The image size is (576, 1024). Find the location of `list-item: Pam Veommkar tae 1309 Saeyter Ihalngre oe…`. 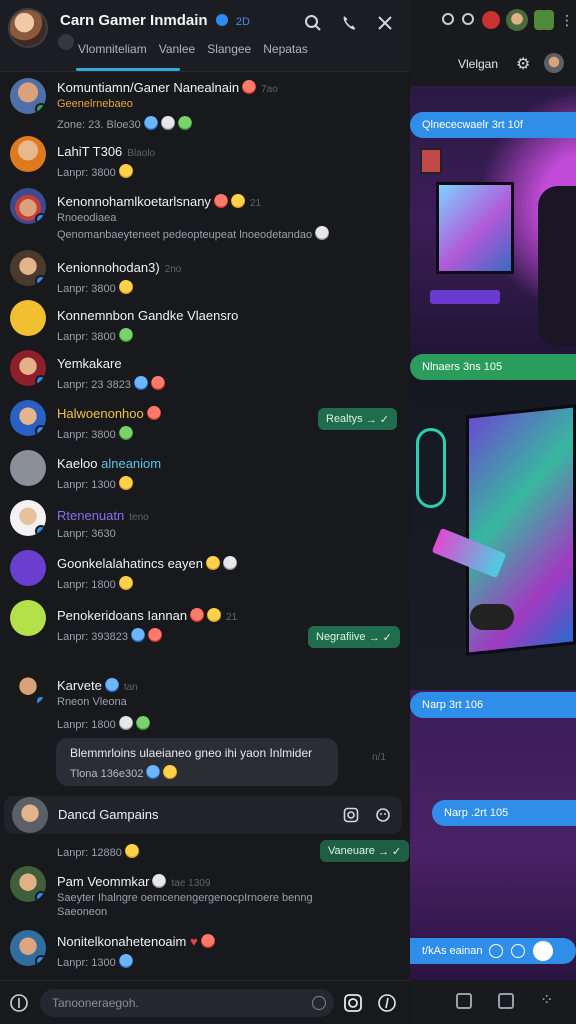

list-item: Pam Veommkar tae 1309 Saeyter Ihalngre oe… is located at coordinates (205, 895).